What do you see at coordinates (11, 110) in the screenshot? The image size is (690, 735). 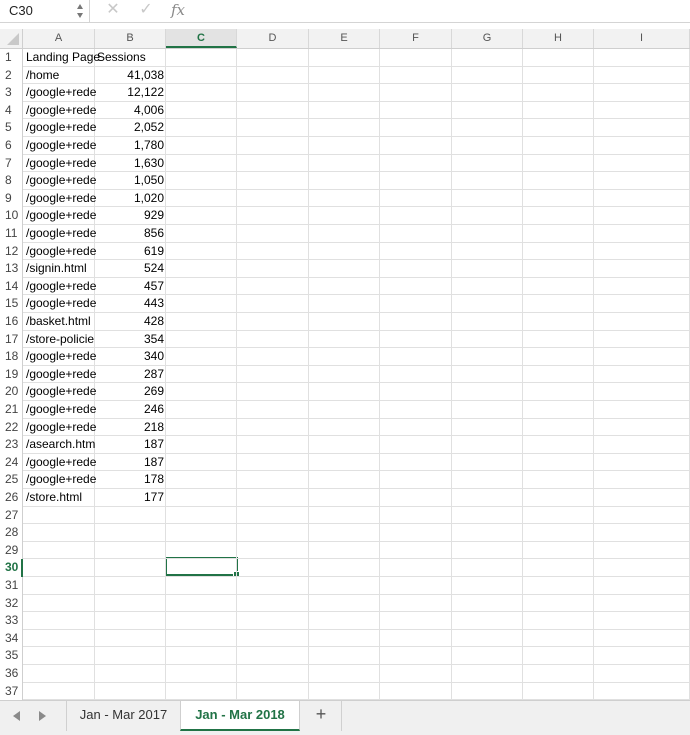 I see `row-header-4: 4` at bounding box center [11, 110].